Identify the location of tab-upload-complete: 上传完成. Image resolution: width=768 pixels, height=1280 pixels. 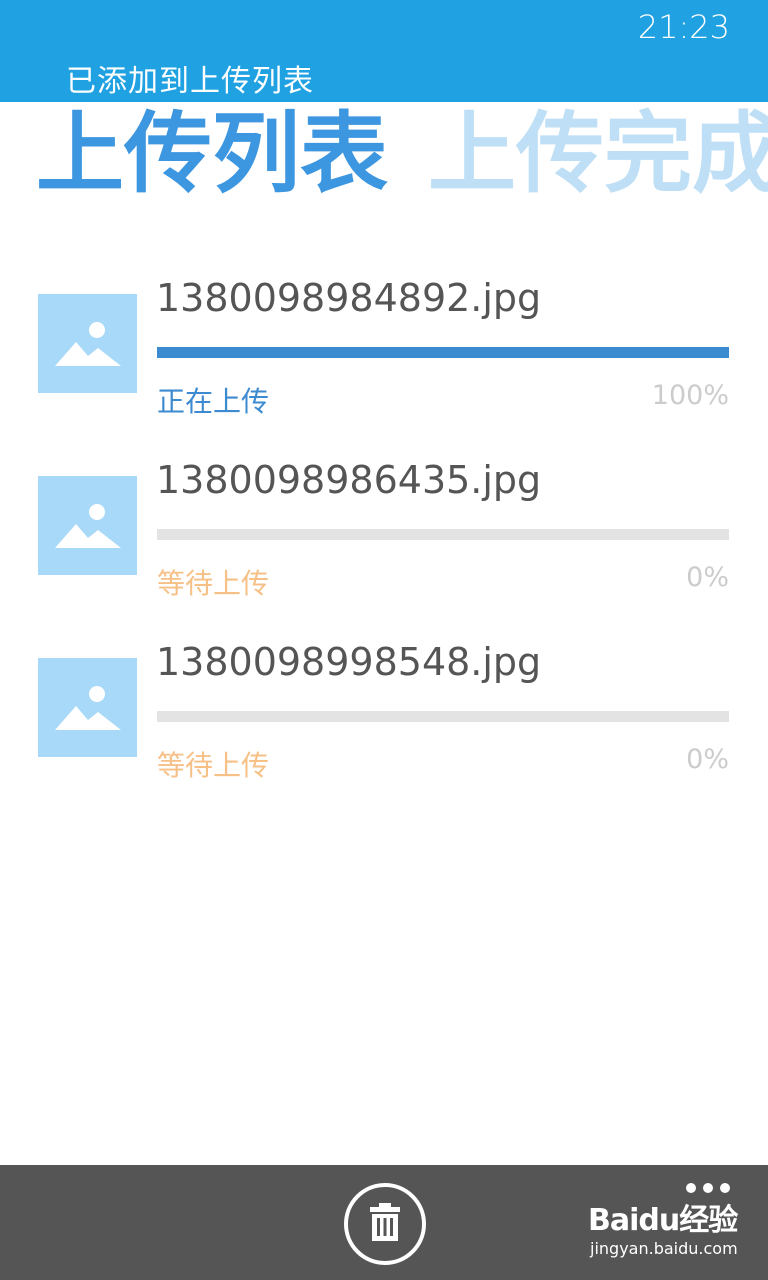
(598, 154).